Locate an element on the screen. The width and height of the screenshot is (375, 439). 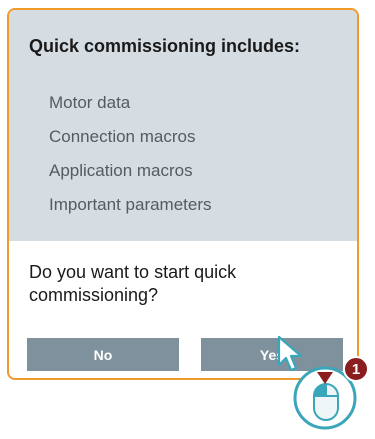
no-button: No is located at coordinates (103, 354).